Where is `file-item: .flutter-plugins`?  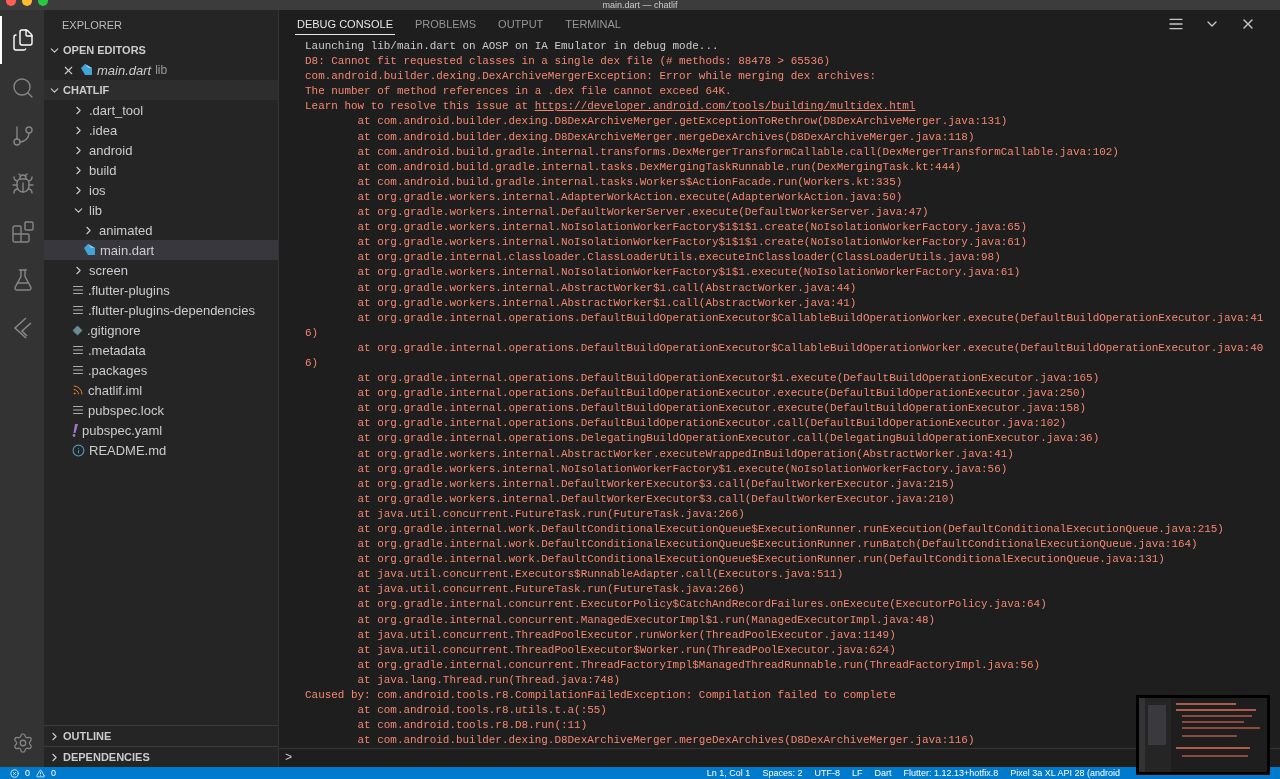 file-item: .flutter-plugins is located at coordinates (161, 290).